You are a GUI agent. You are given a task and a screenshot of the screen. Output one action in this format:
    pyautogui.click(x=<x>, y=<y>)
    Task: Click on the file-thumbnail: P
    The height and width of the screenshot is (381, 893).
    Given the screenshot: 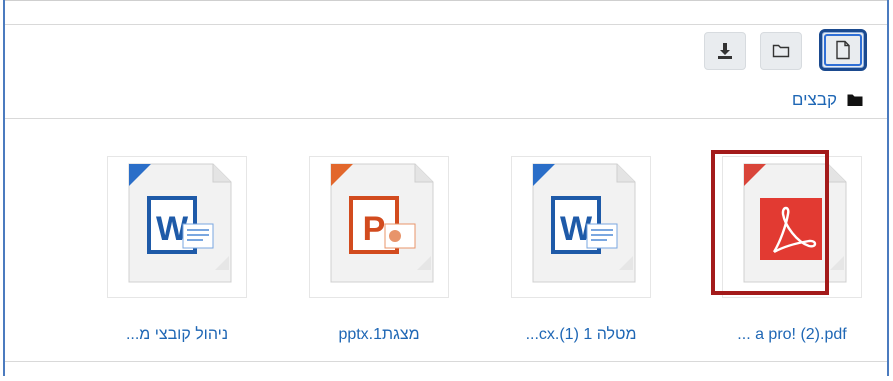 What is the action you would take?
    pyautogui.click(x=379, y=227)
    